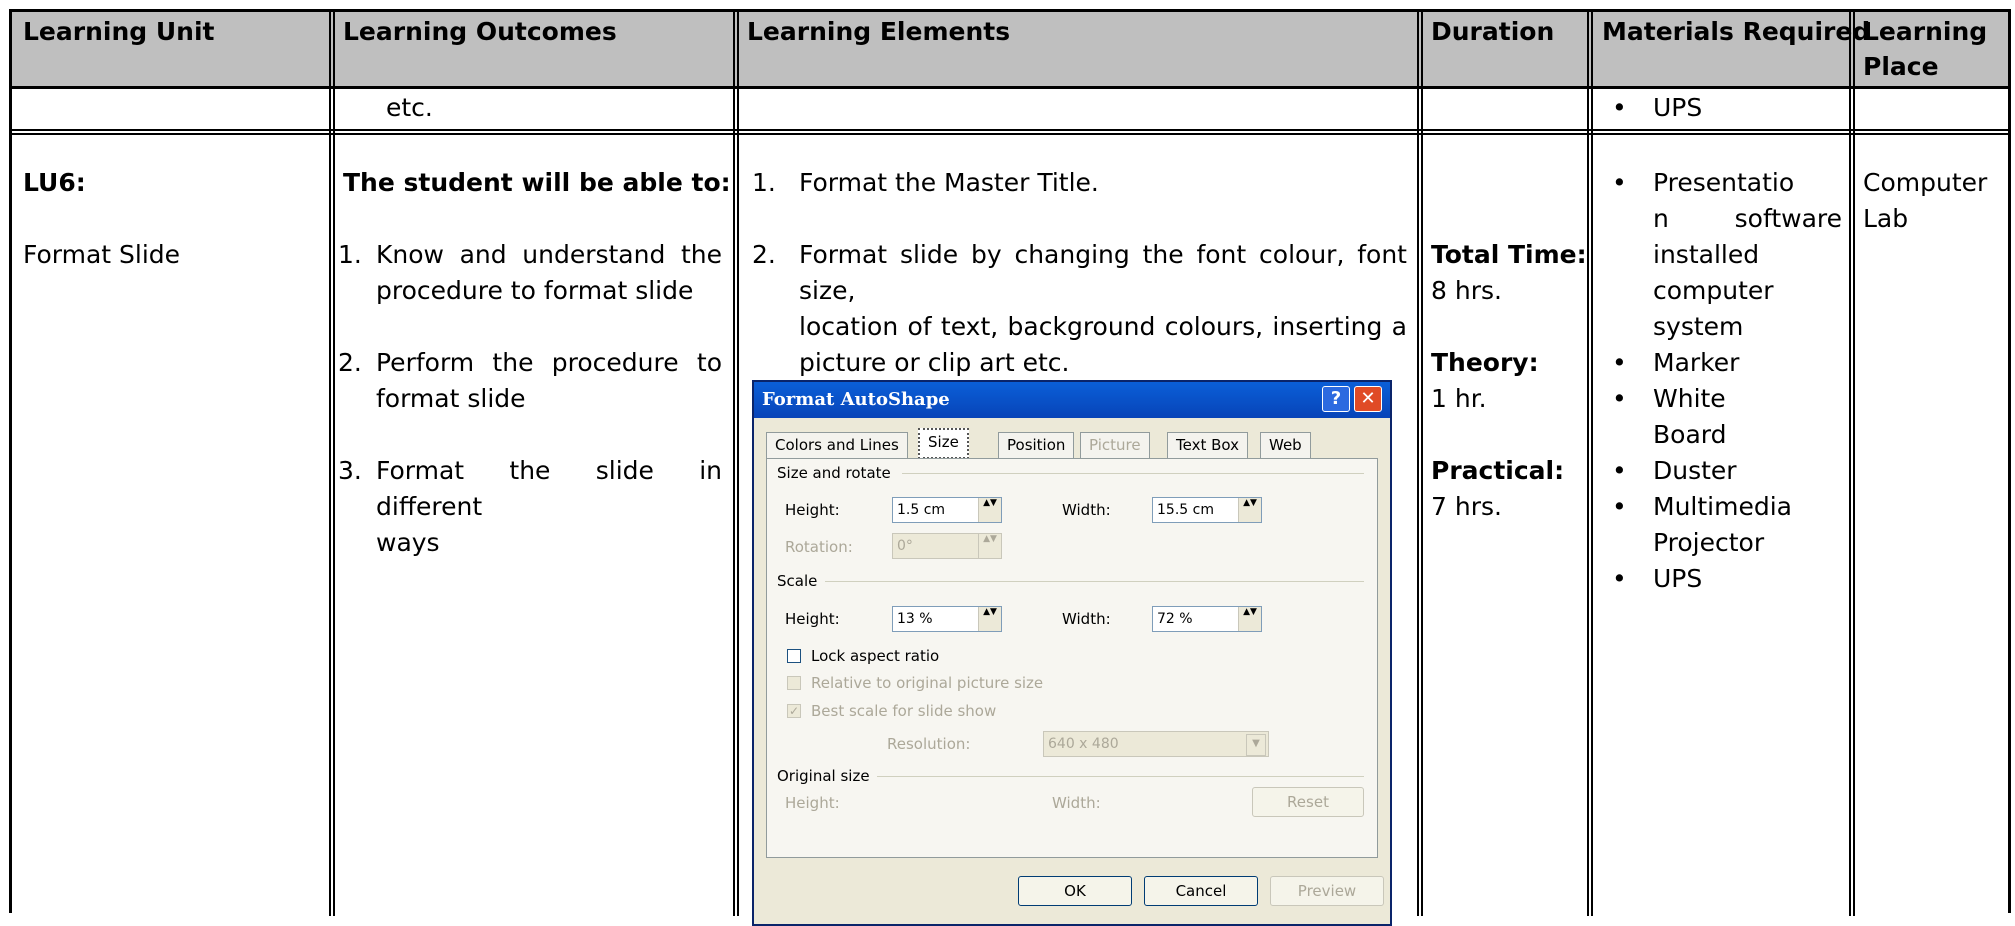 This screenshot has width=2015, height=926. Describe the element at coordinates (904, 711) in the screenshot. I see `best-scale-label: Best scale for slide show` at that location.